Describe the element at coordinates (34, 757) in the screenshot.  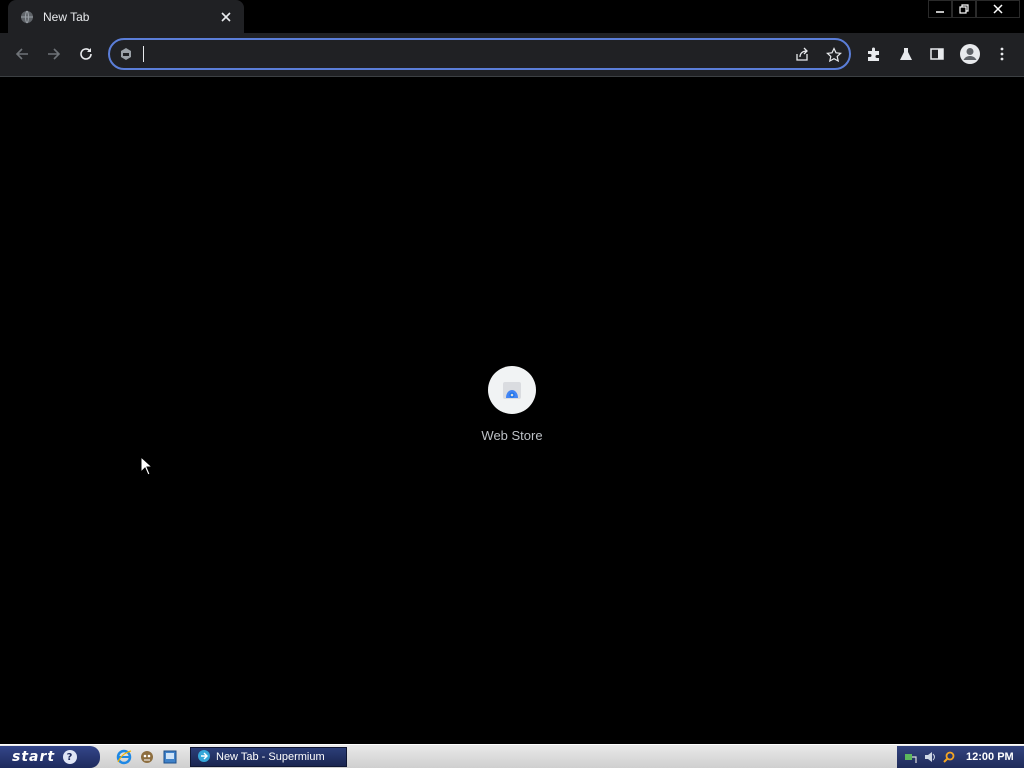
I see `start-label: start` at that location.